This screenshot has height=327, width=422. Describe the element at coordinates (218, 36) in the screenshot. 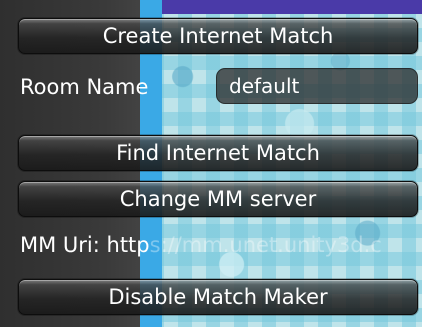

I see `create-internet-match-button: Create Internet Match` at that location.